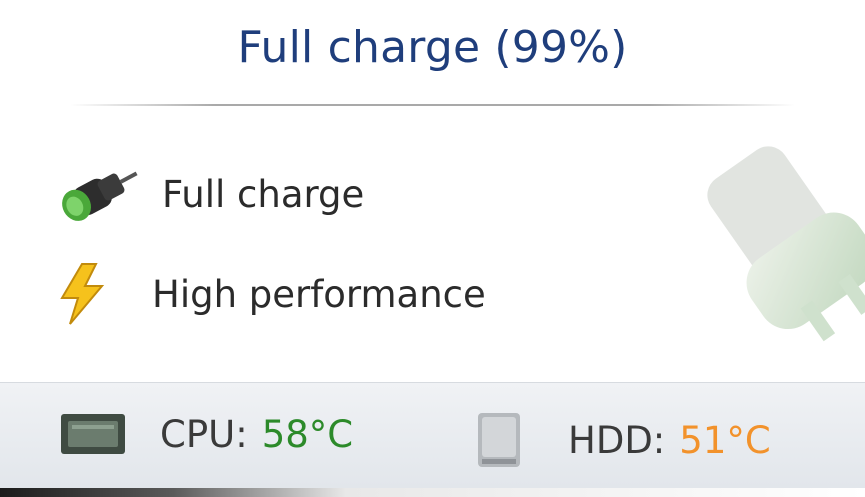 This screenshot has height=497, width=865. I want to click on plan-high-performance: High performance, so click(269, 294).